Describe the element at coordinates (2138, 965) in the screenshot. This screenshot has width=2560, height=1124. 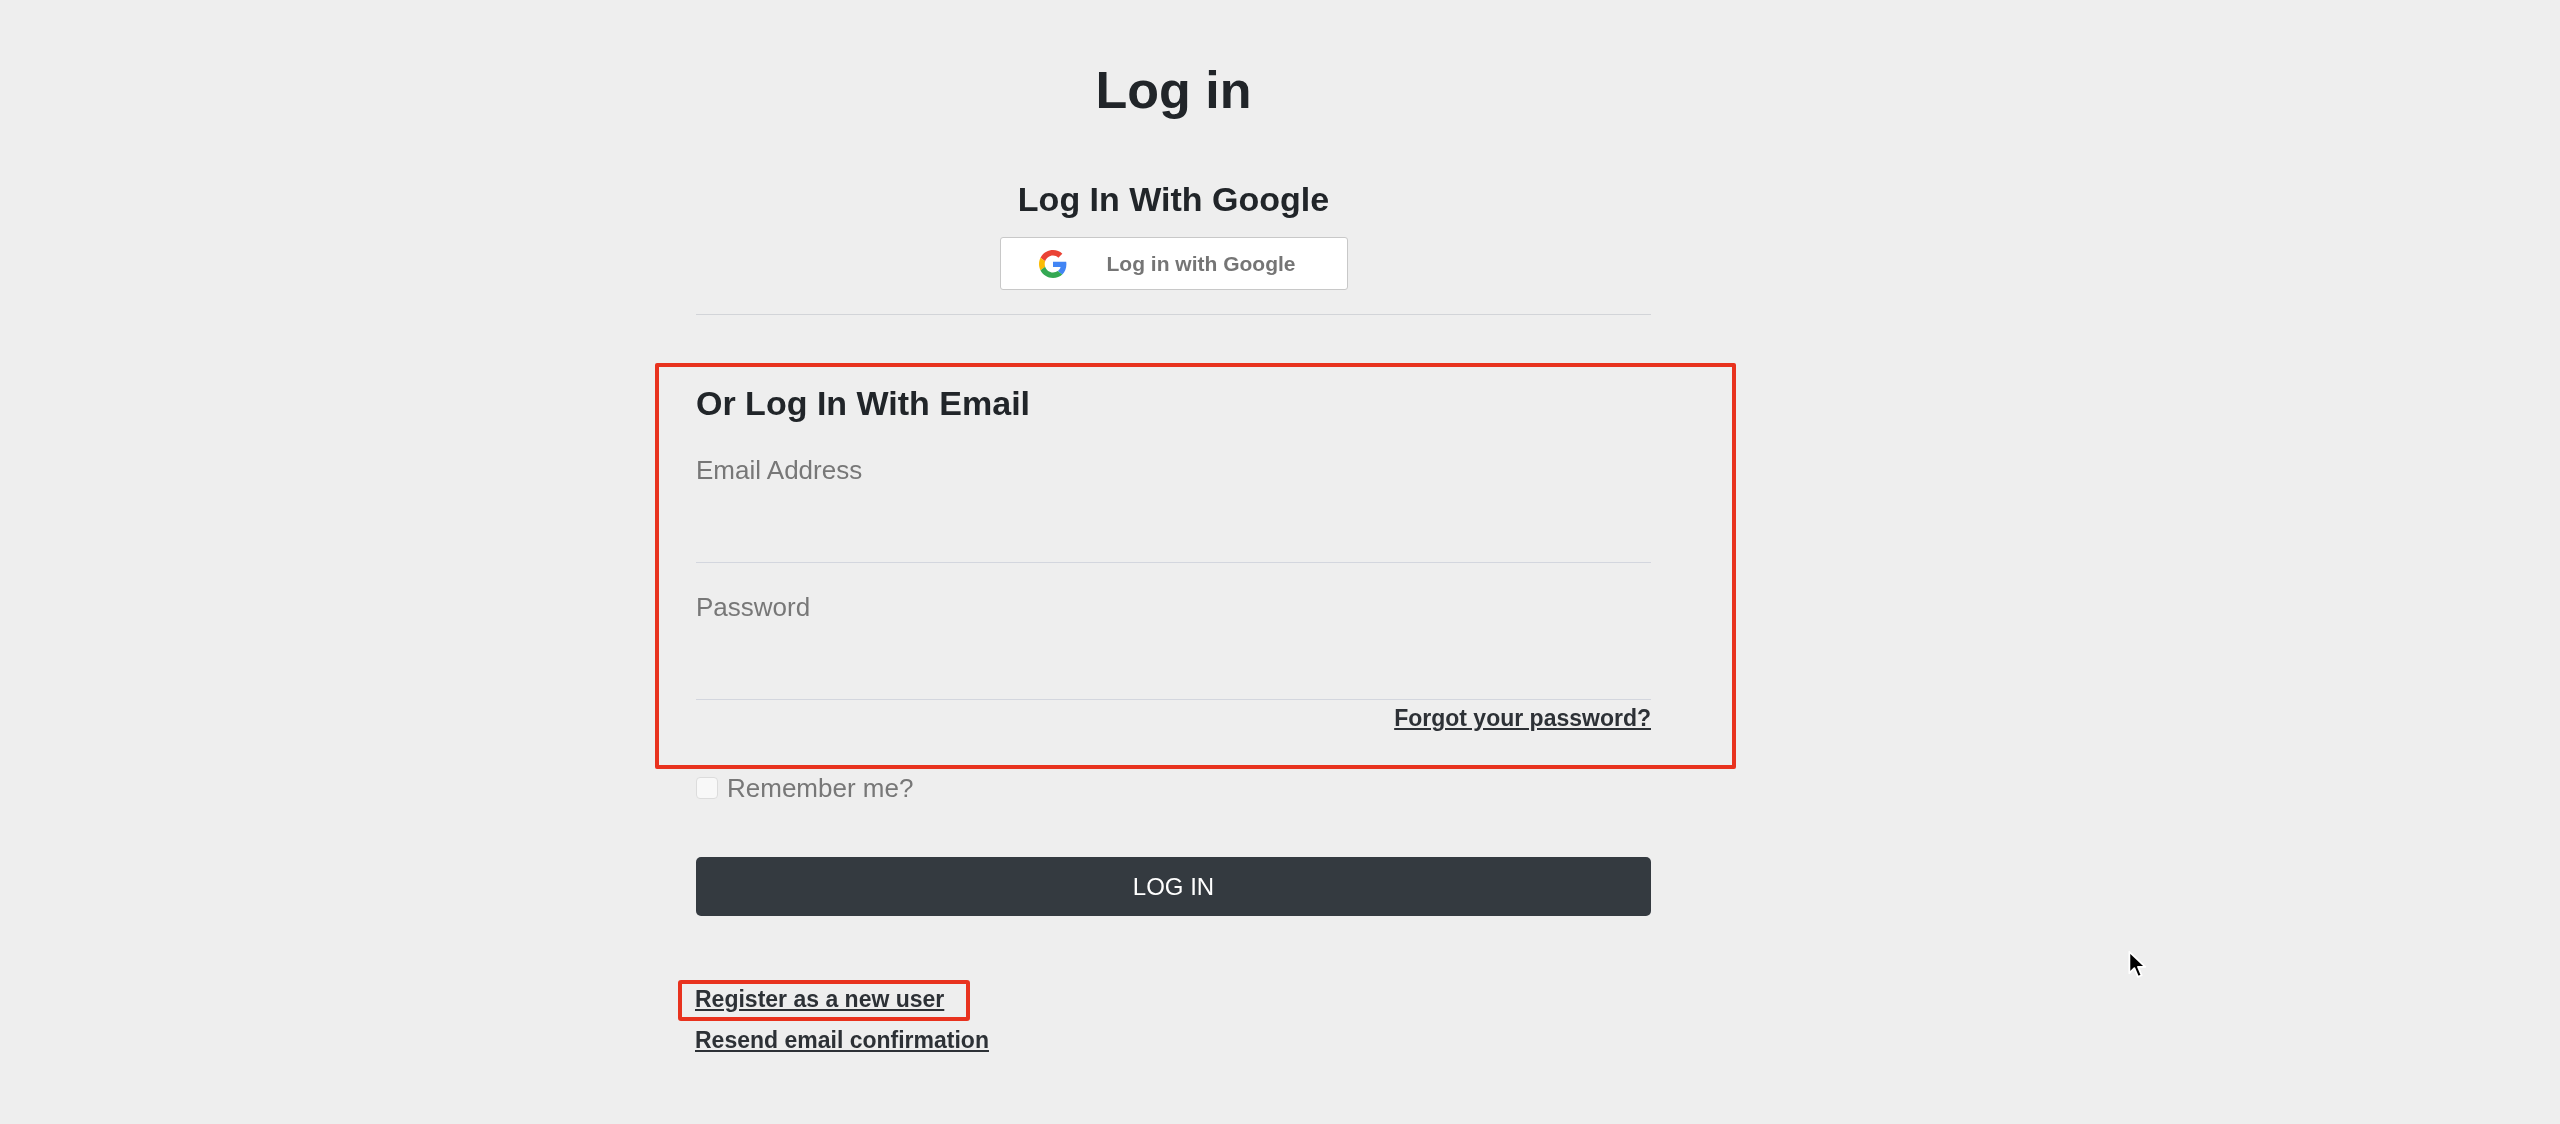
I see `pointer-cursor-icon` at that location.